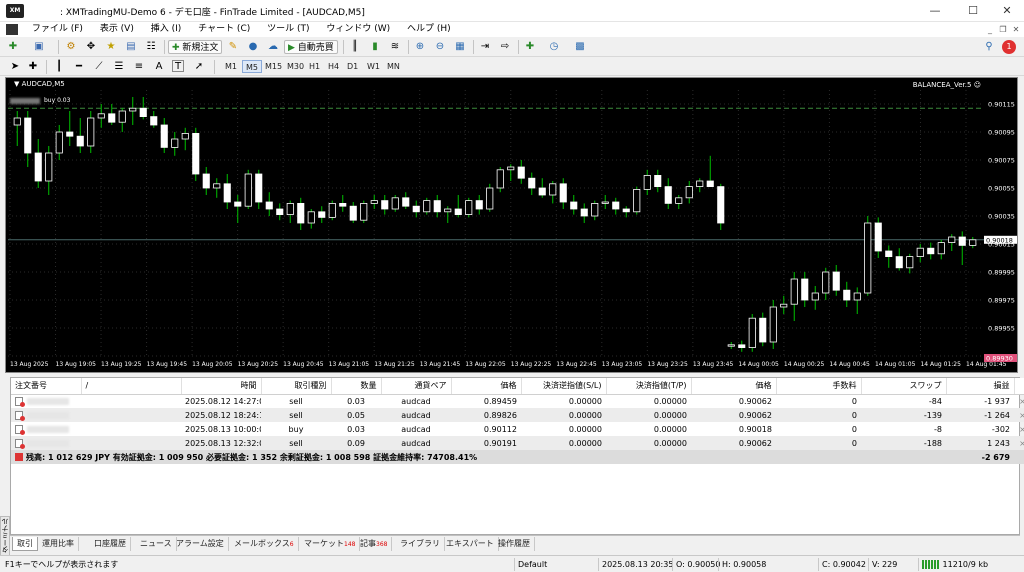 Image resolution: width=1024 pixels, height=572 pixels. I want to click on new-order-button: ✚ 新規注文, so click(195, 47).